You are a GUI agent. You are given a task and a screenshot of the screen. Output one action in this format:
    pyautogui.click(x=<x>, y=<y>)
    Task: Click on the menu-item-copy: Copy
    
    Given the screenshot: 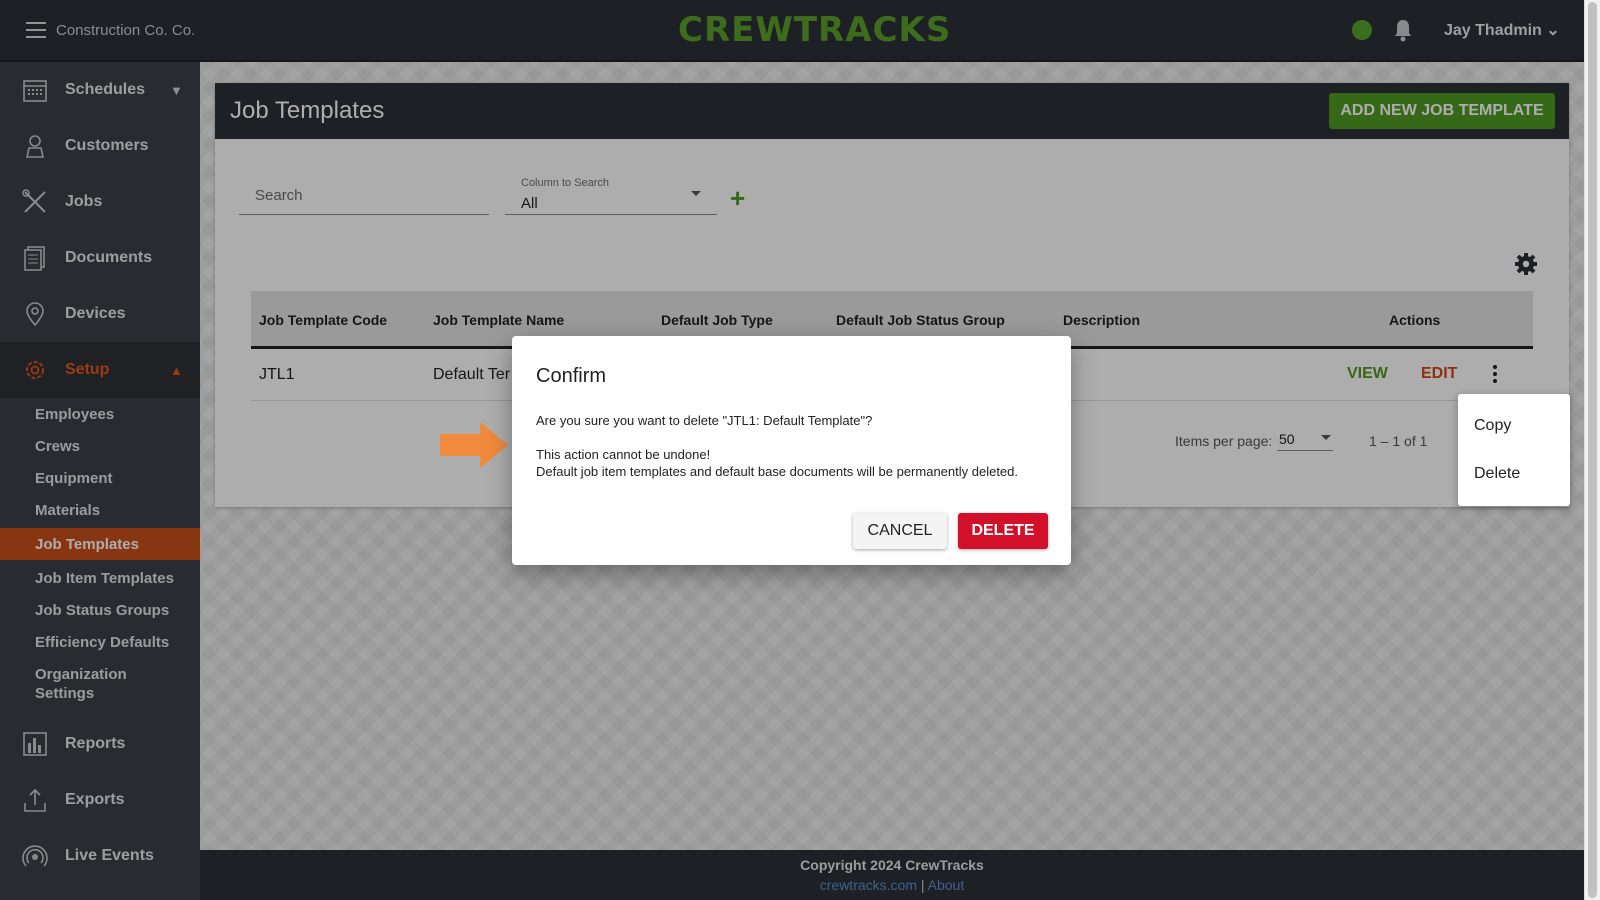 What is the action you would take?
    pyautogui.click(x=1514, y=426)
    